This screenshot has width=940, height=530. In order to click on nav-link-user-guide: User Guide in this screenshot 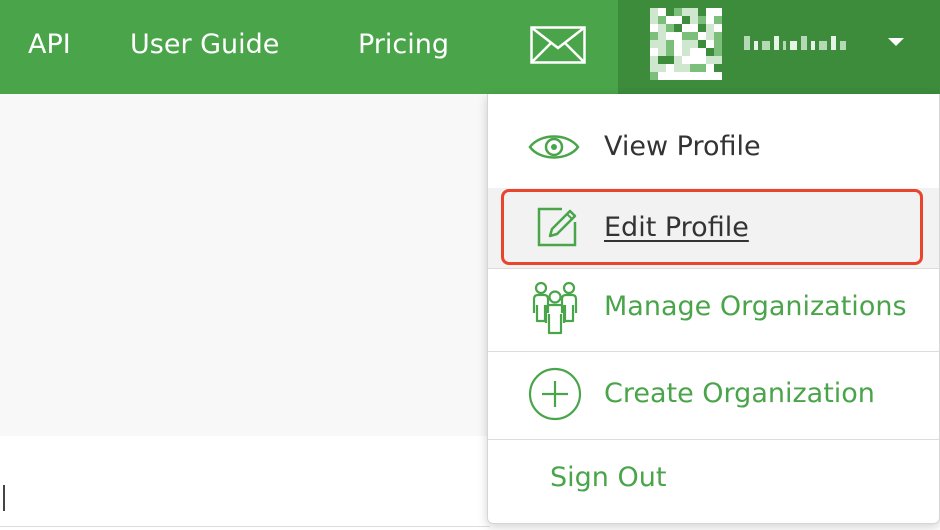, I will do `click(204, 45)`.